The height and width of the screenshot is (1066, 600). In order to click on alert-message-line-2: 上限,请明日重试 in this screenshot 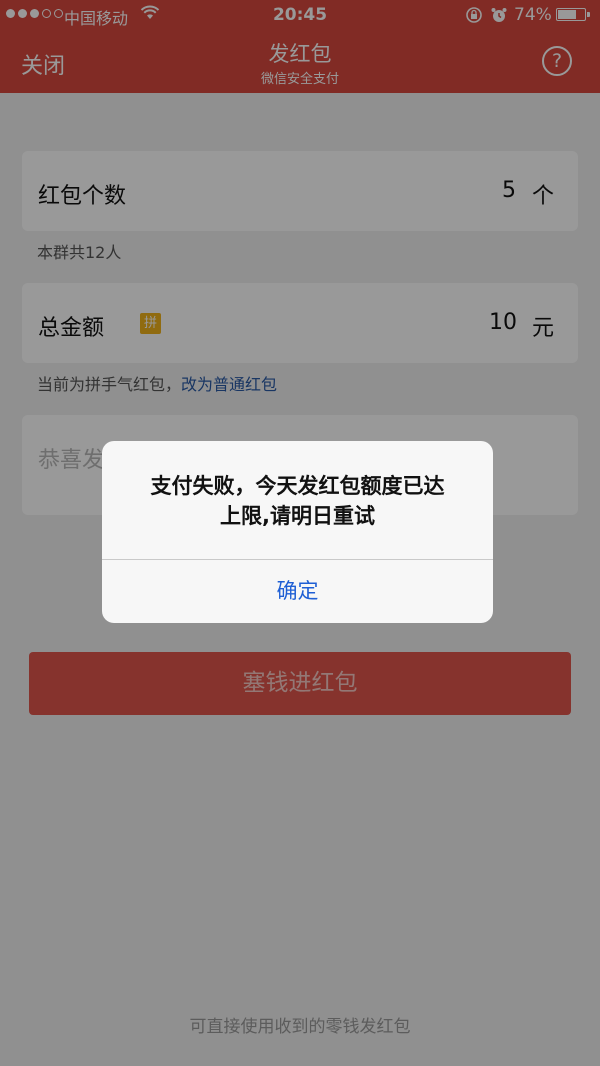, I will do `click(297, 516)`.